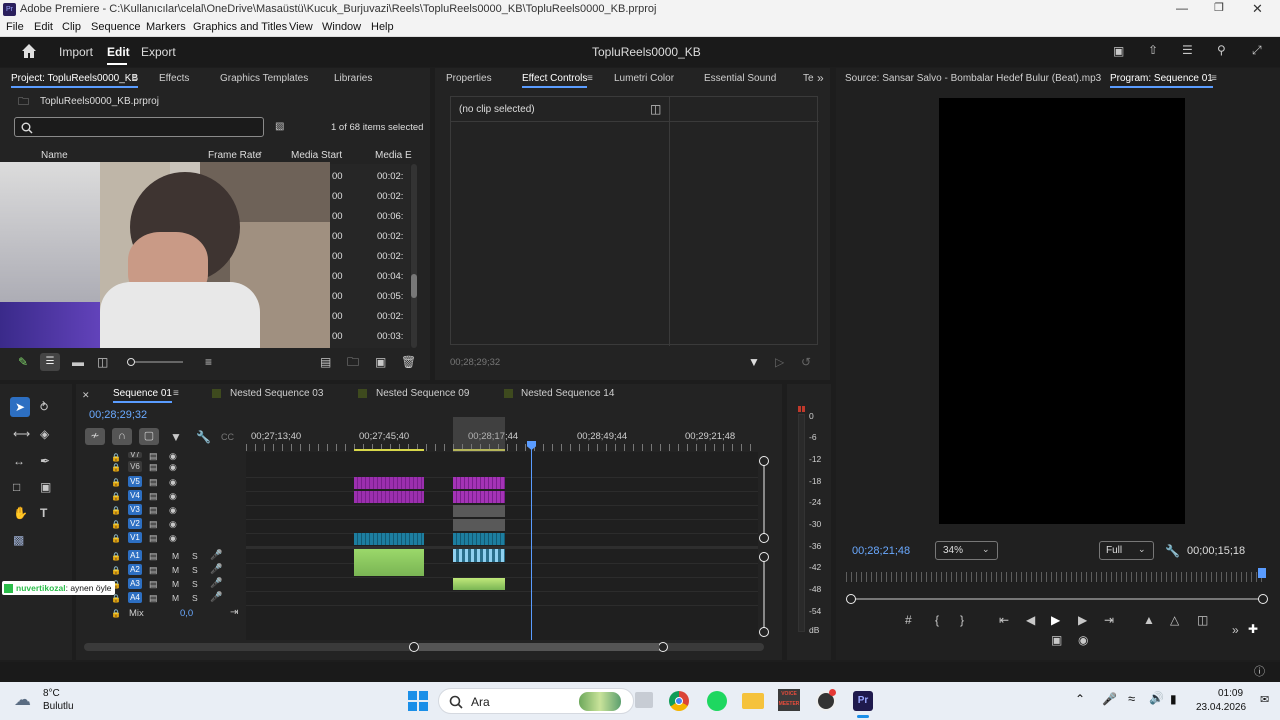 Image resolution: width=1280 pixels, height=720 pixels. What do you see at coordinates (764, 594) in the screenshot?
I see `audio-vertical-scrollbar` at bounding box center [764, 594].